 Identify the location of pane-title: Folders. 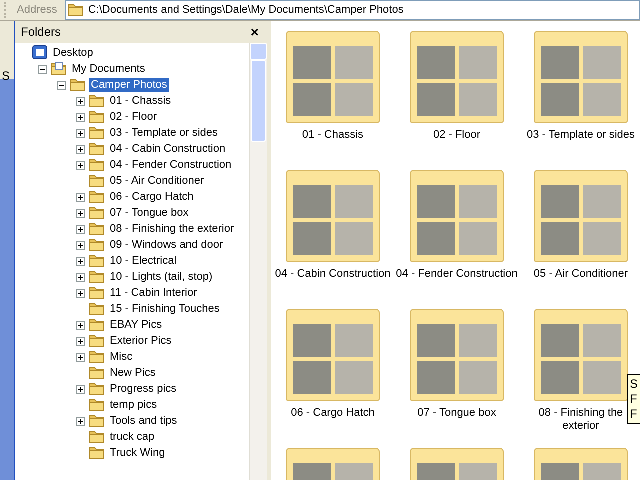
(41, 32).